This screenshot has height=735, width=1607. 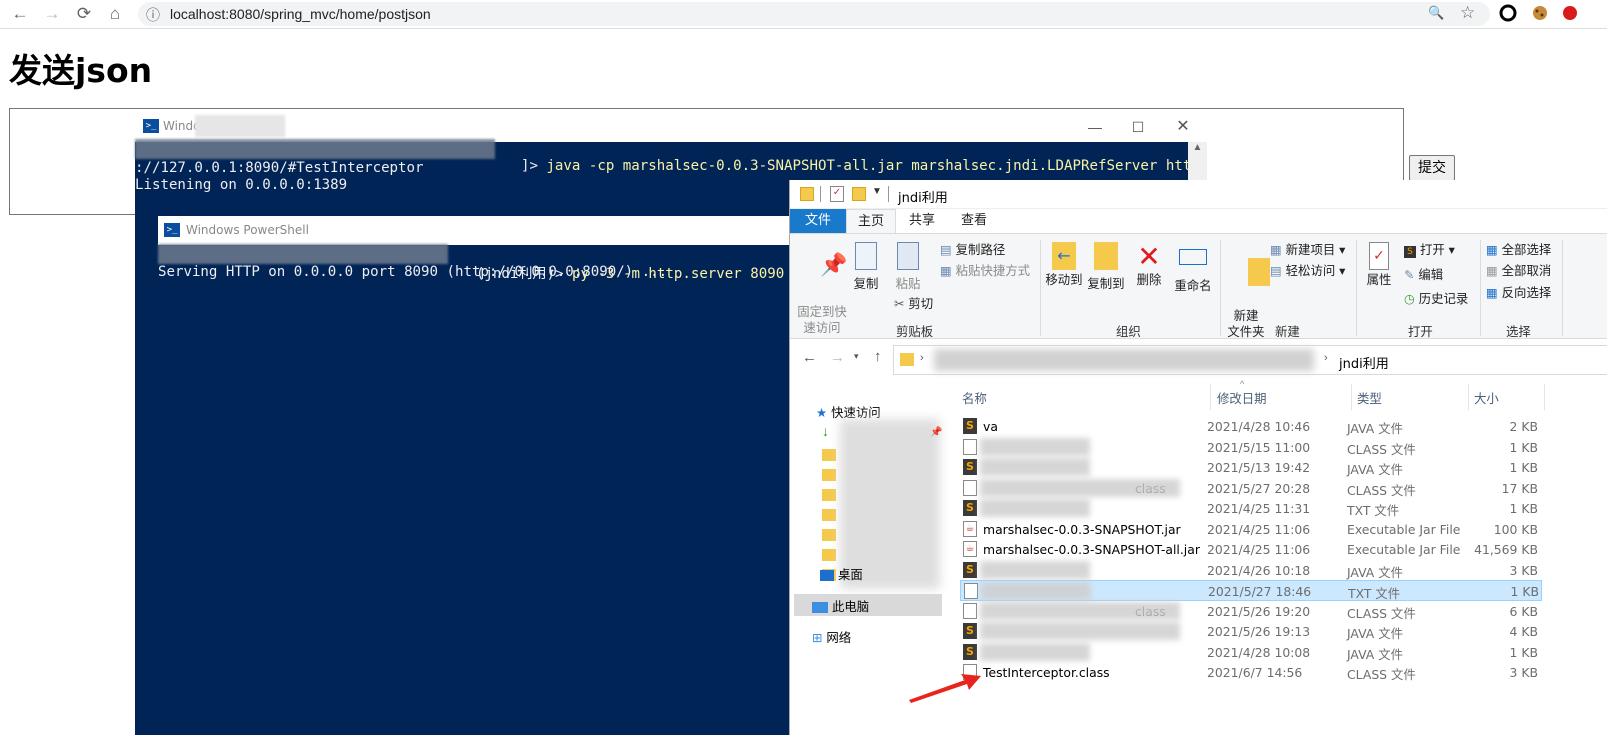 What do you see at coordinates (907, 359) in the screenshot?
I see `folder-icon` at bounding box center [907, 359].